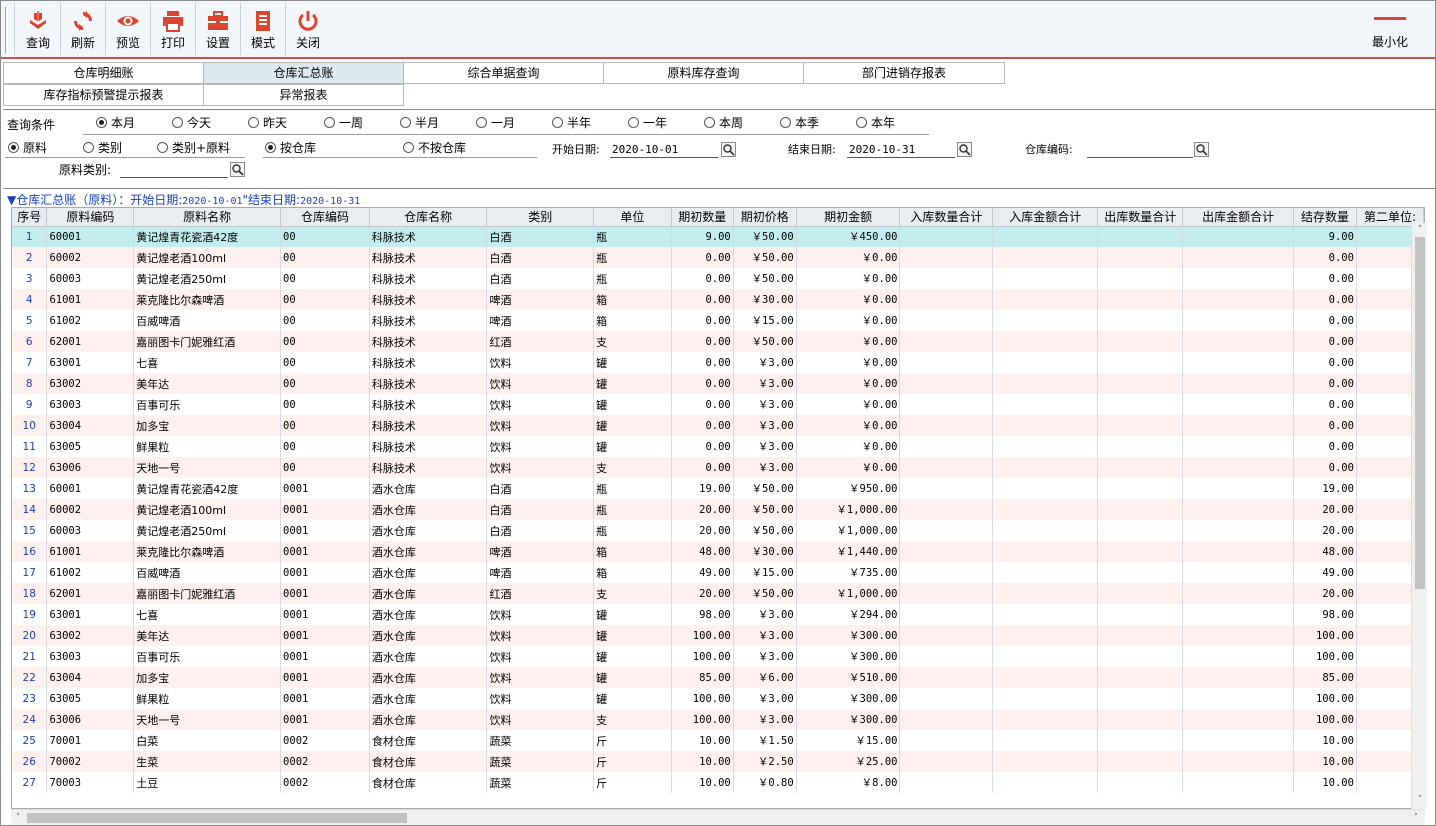 Image resolution: width=1436 pixels, height=826 pixels. What do you see at coordinates (83, 29) in the screenshot?
I see `refresh-button: 刷新` at bounding box center [83, 29].